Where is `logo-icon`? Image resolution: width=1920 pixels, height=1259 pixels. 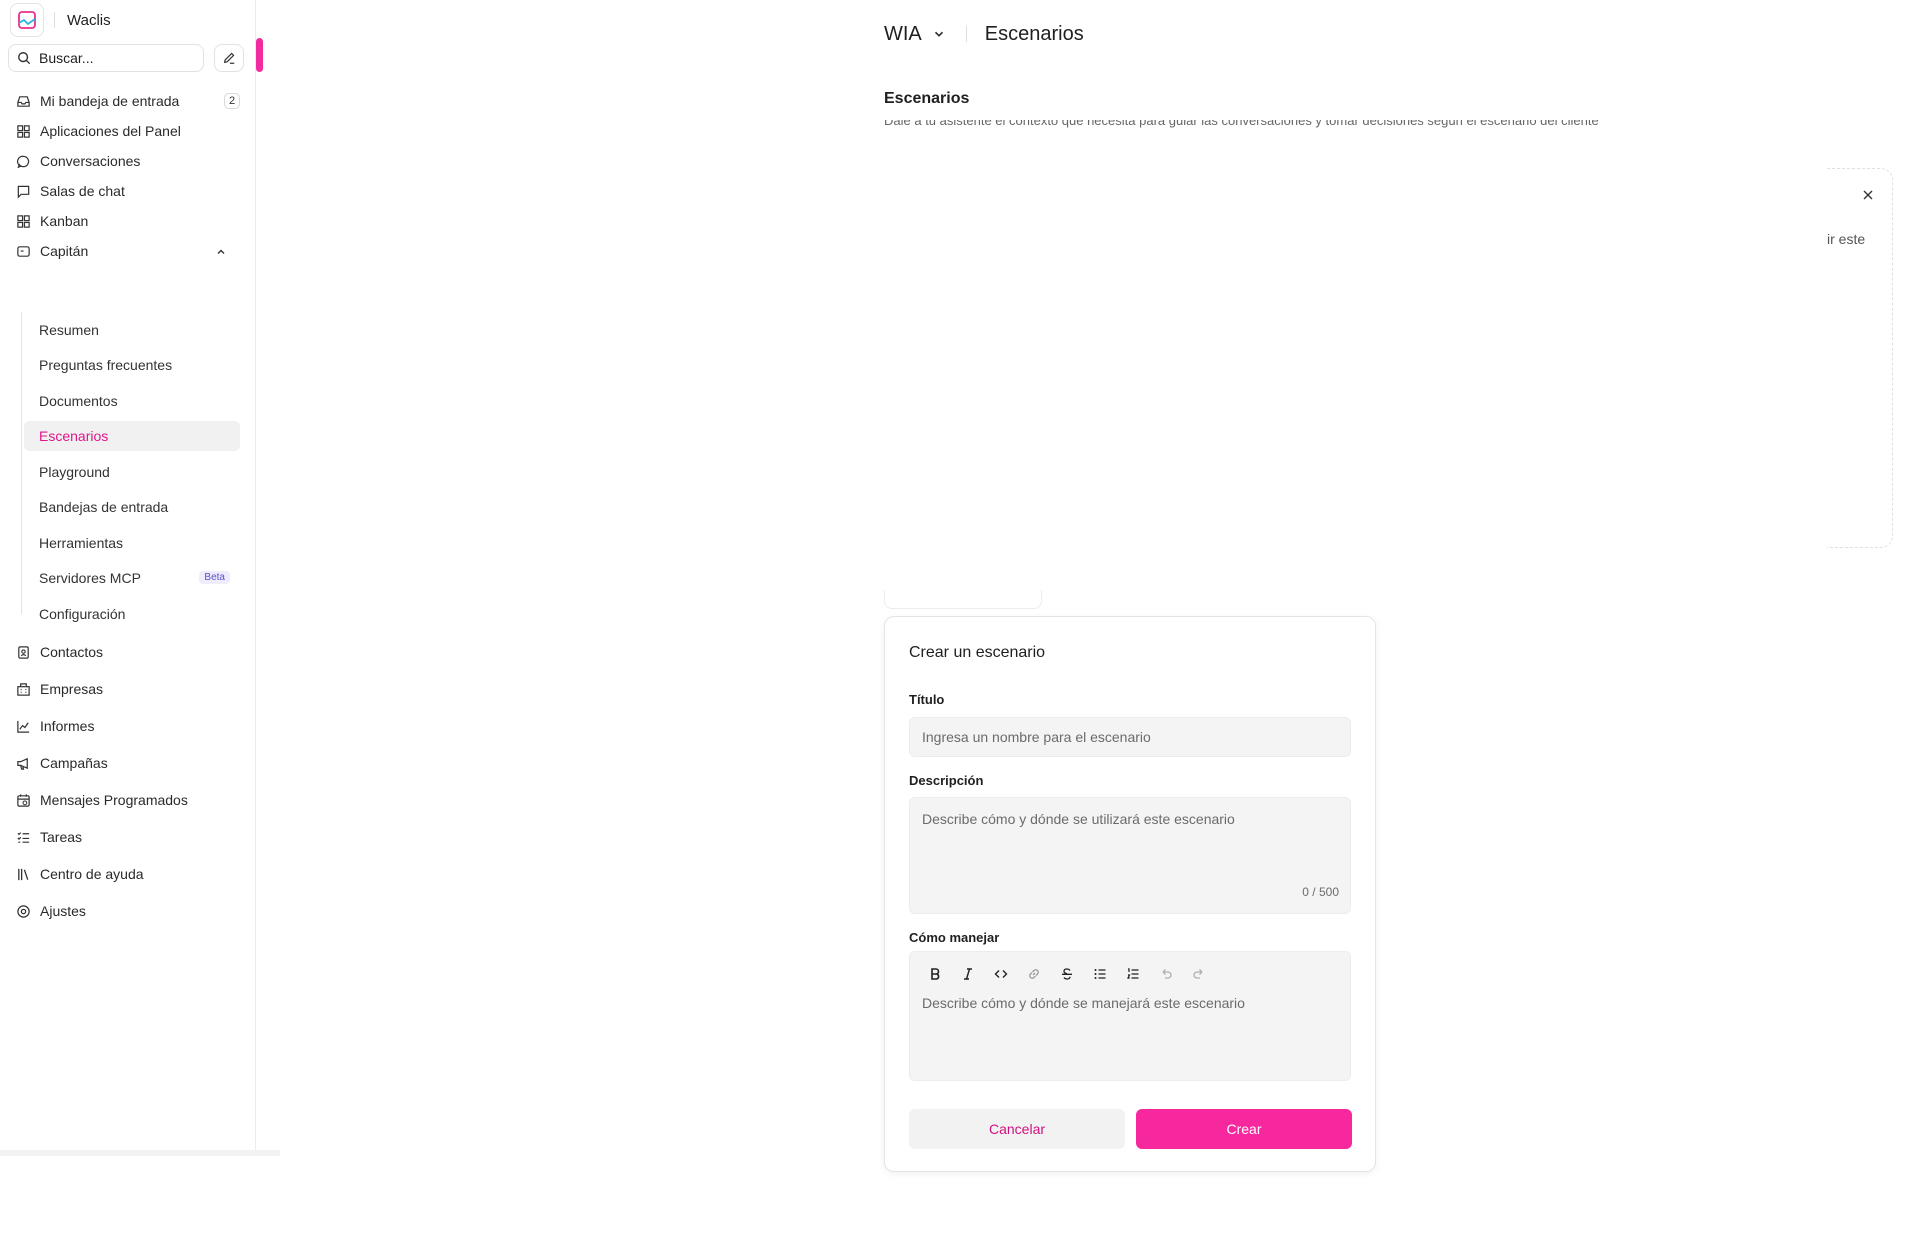 logo-icon is located at coordinates (27, 20).